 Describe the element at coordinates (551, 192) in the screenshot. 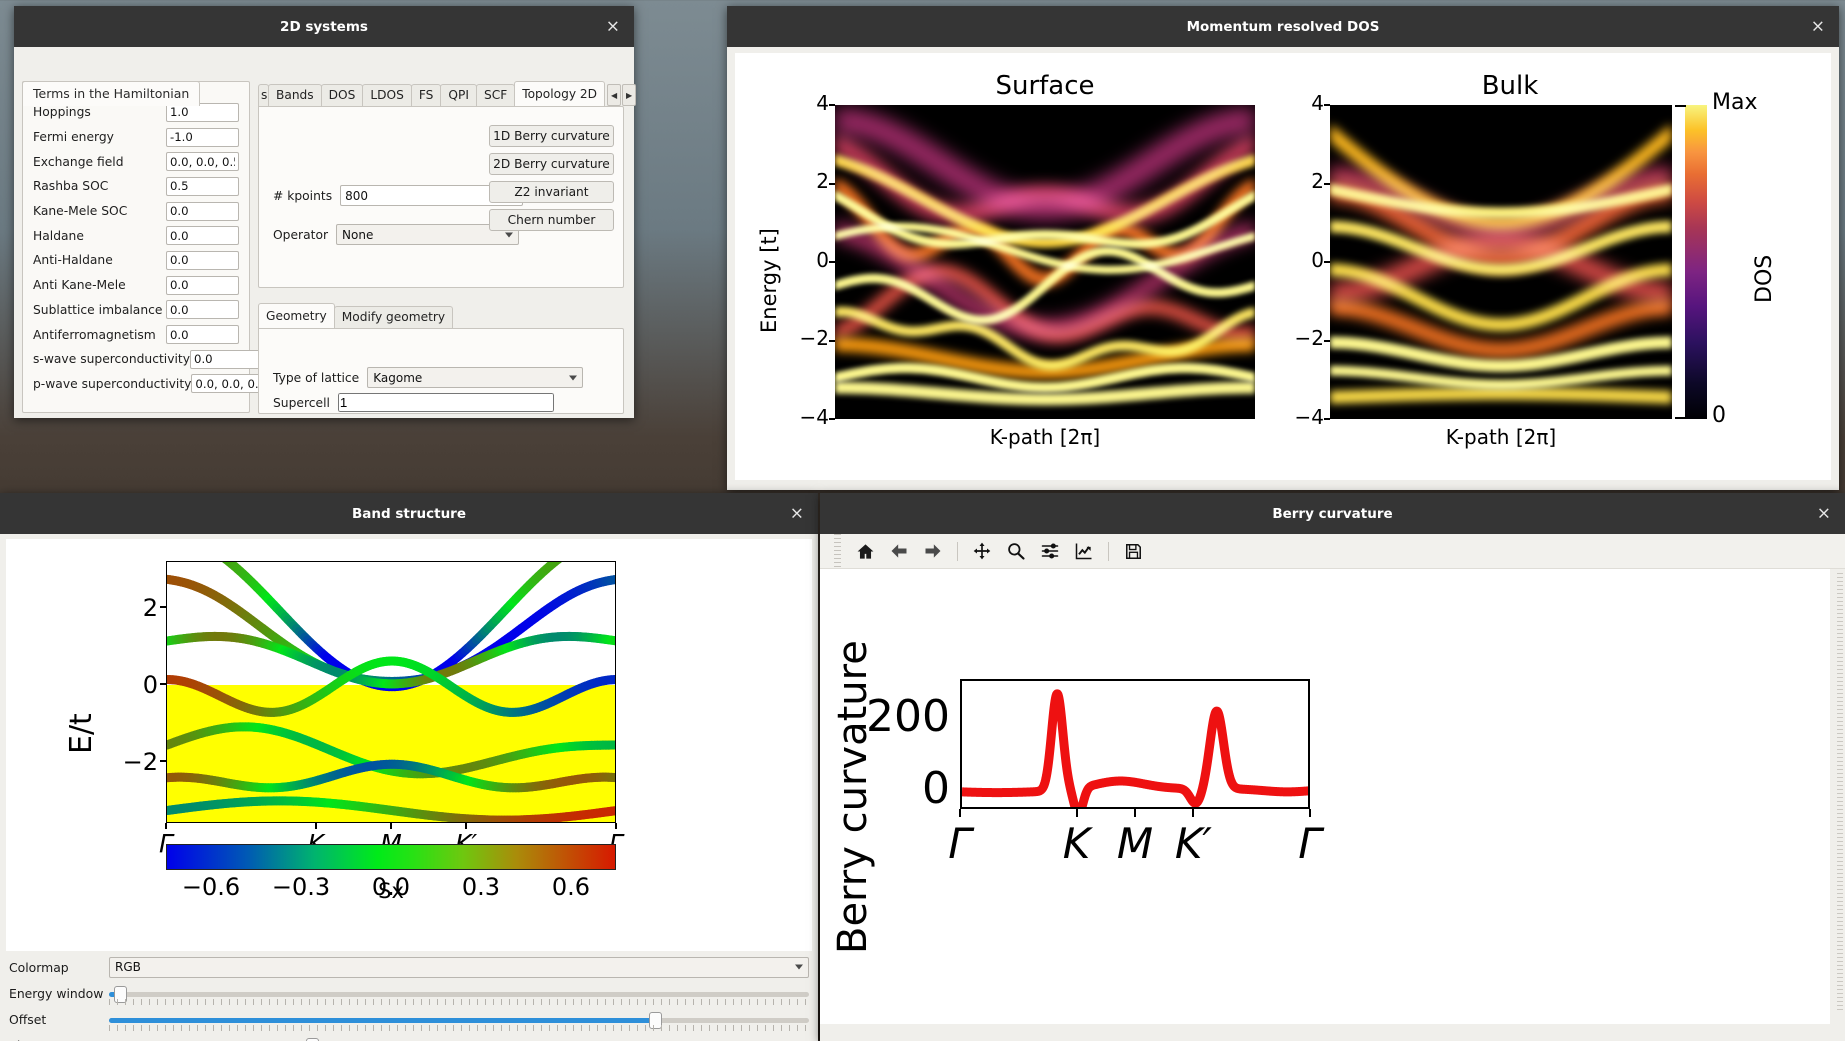

I see `button-z2-invariant: Z2 invariant` at that location.